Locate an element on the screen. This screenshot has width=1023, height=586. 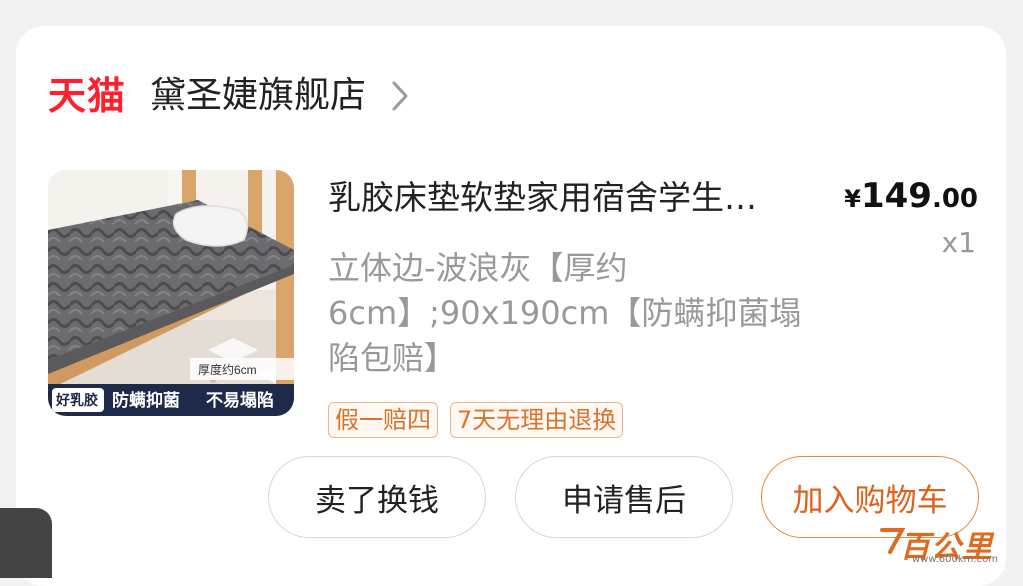
mattress-illustration: 厚度约6cm 好乳胶 防螨抑菌 不易塌陷 is located at coordinates (171, 293).